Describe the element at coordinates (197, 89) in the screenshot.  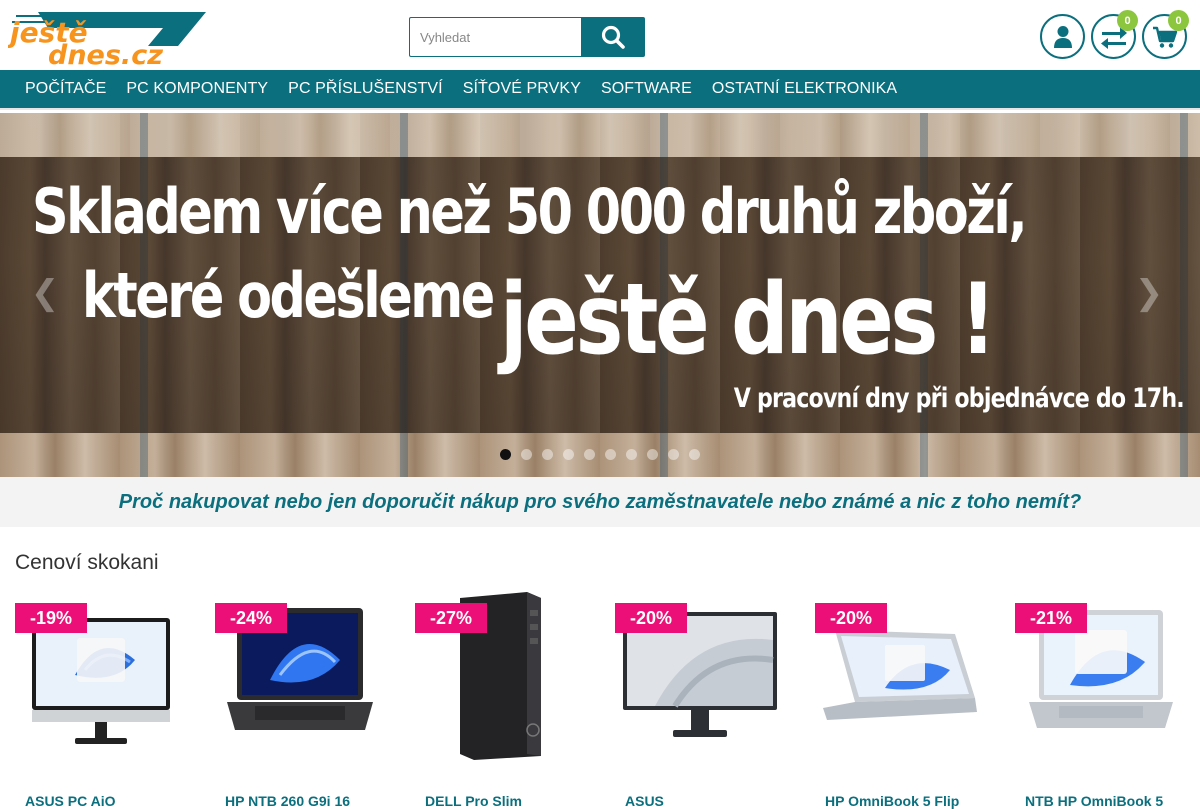
I see `nav-item-pc-komponenty: PC KOMPONENTY` at that location.